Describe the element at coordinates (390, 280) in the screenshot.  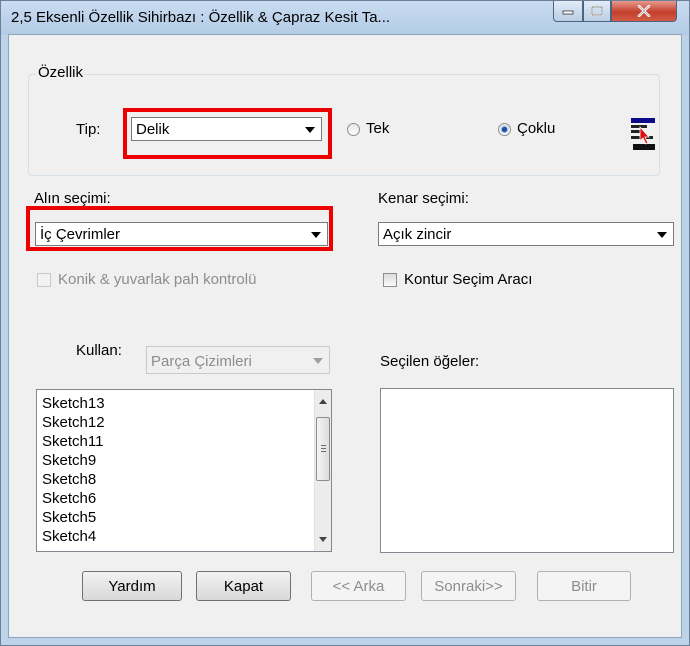
I see `contour-checkbox` at that location.